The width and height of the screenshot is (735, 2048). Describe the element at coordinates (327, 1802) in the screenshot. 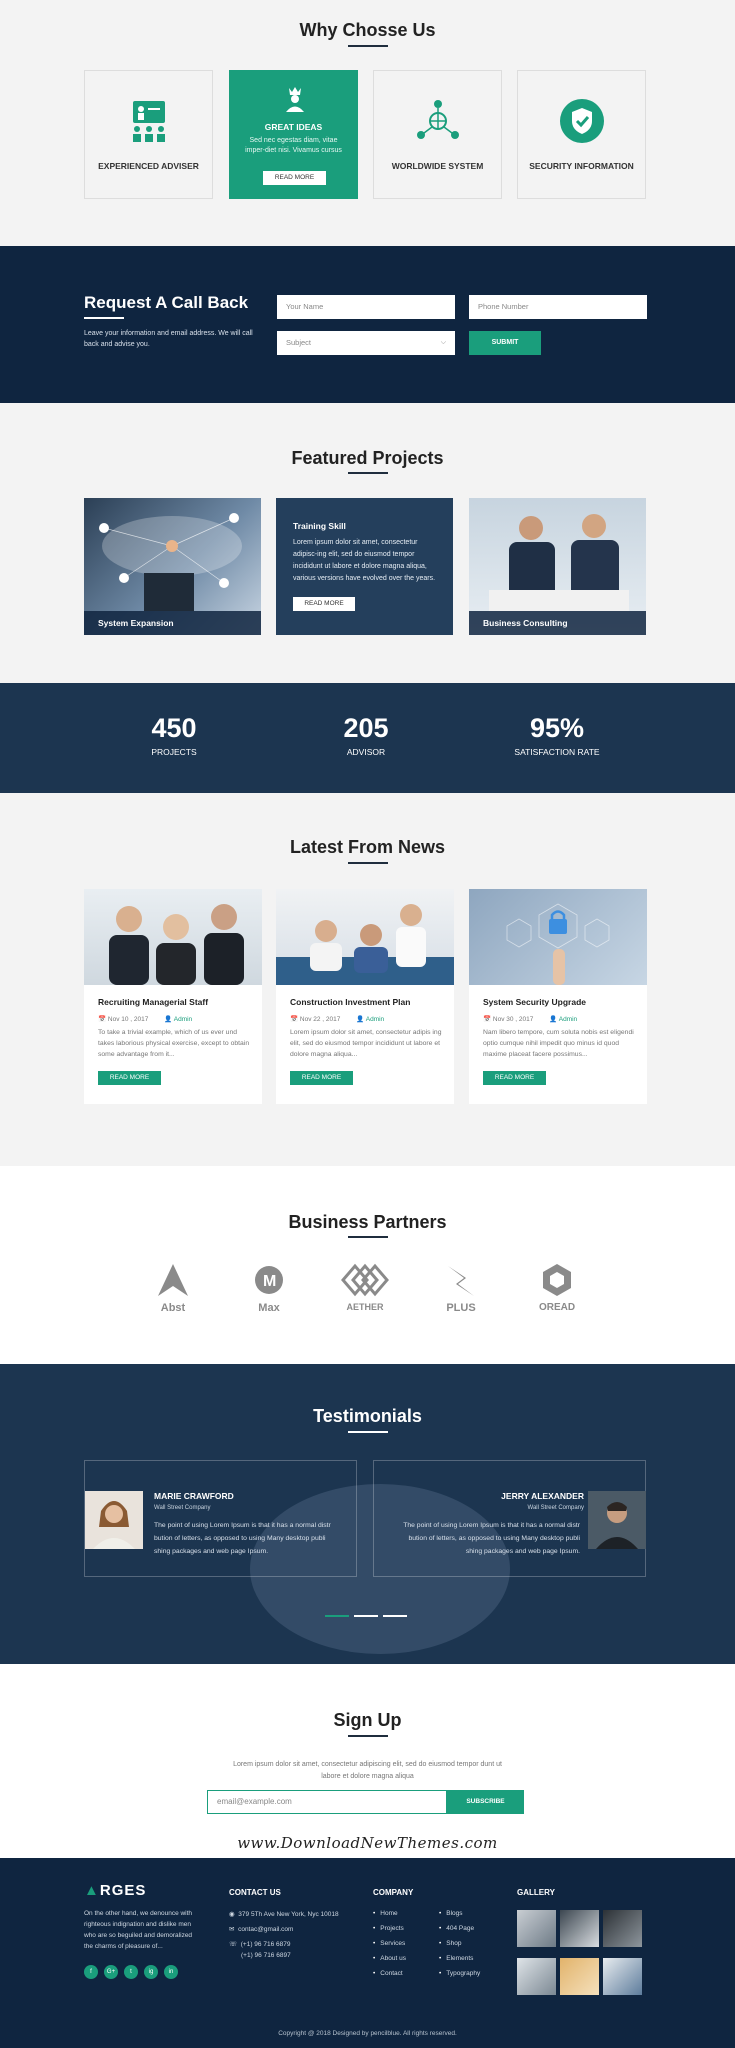

I see `email-field: email@example.com` at that location.